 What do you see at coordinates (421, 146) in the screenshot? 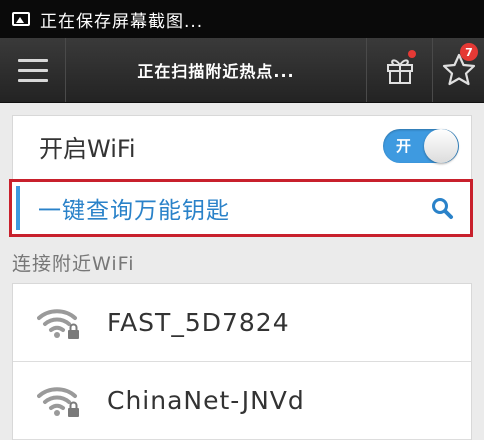
I see `wifi-toggle-switch: 开` at bounding box center [421, 146].